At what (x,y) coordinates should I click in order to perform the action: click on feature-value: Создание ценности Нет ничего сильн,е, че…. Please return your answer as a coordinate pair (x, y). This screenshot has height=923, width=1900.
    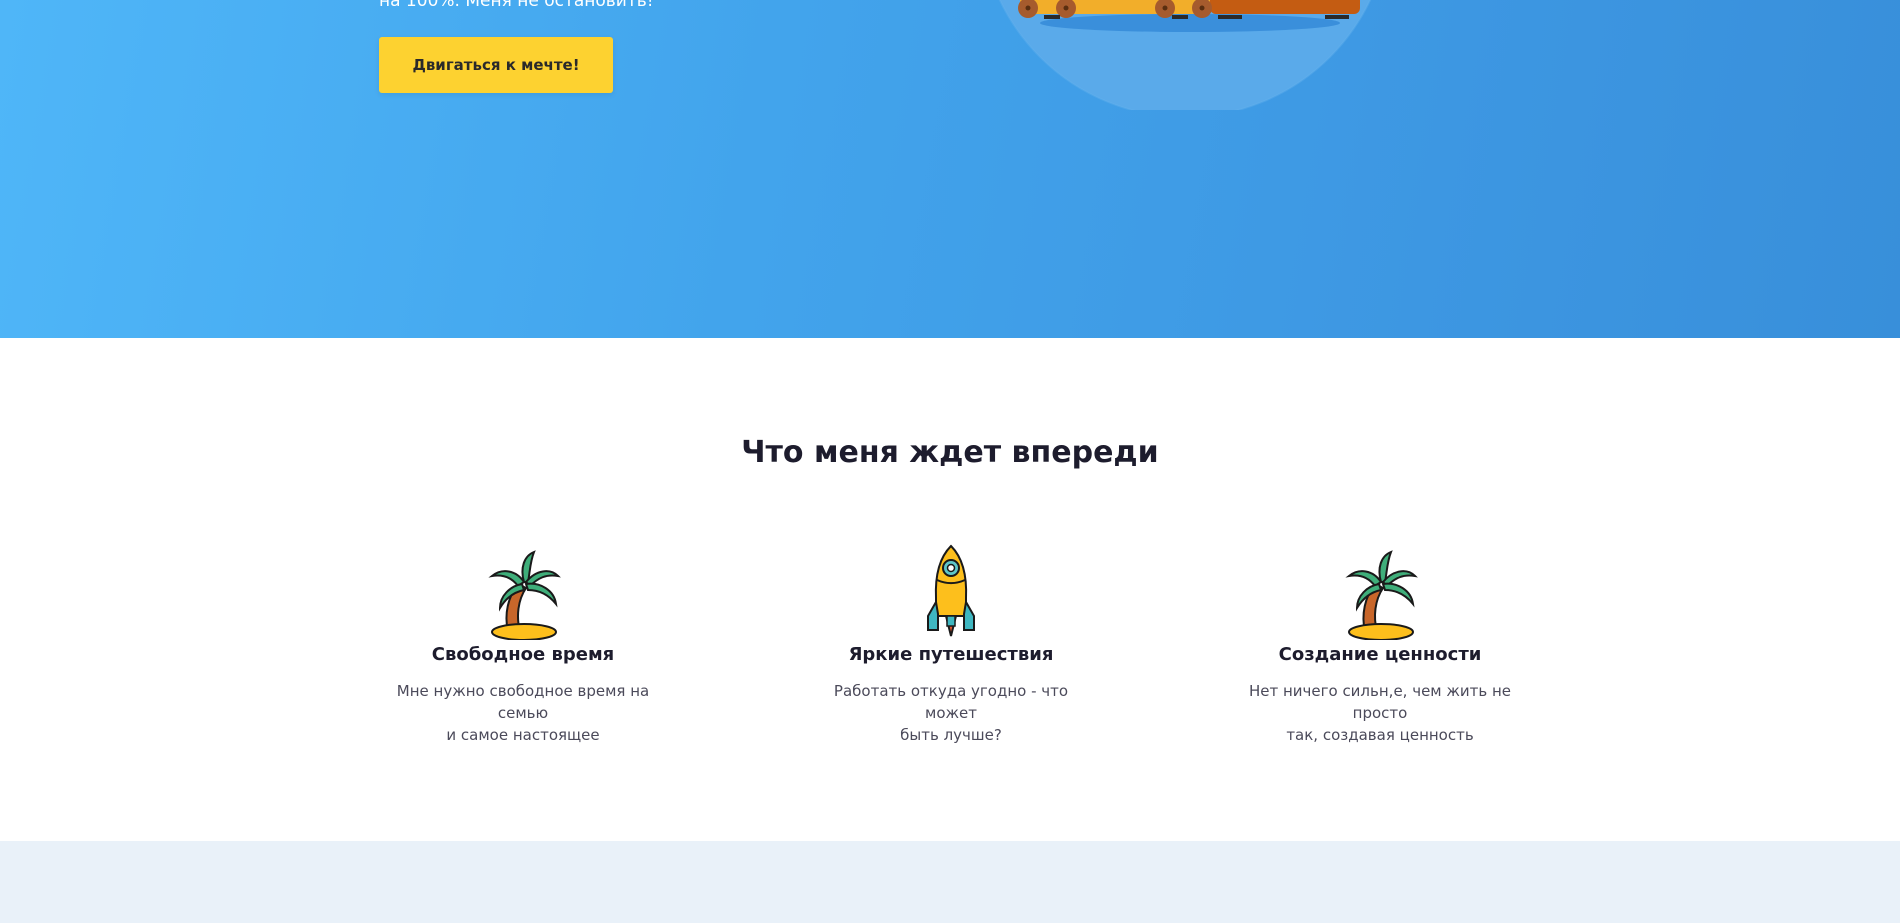
    Looking at the image, I should click on (1380, 644).